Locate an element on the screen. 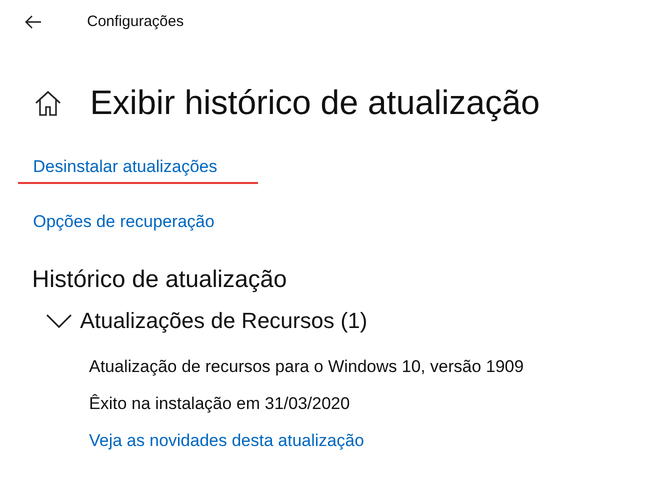 The height and width of the screenshot is (500, 660). window-title: Configurações is located at coordinates (135, 22).